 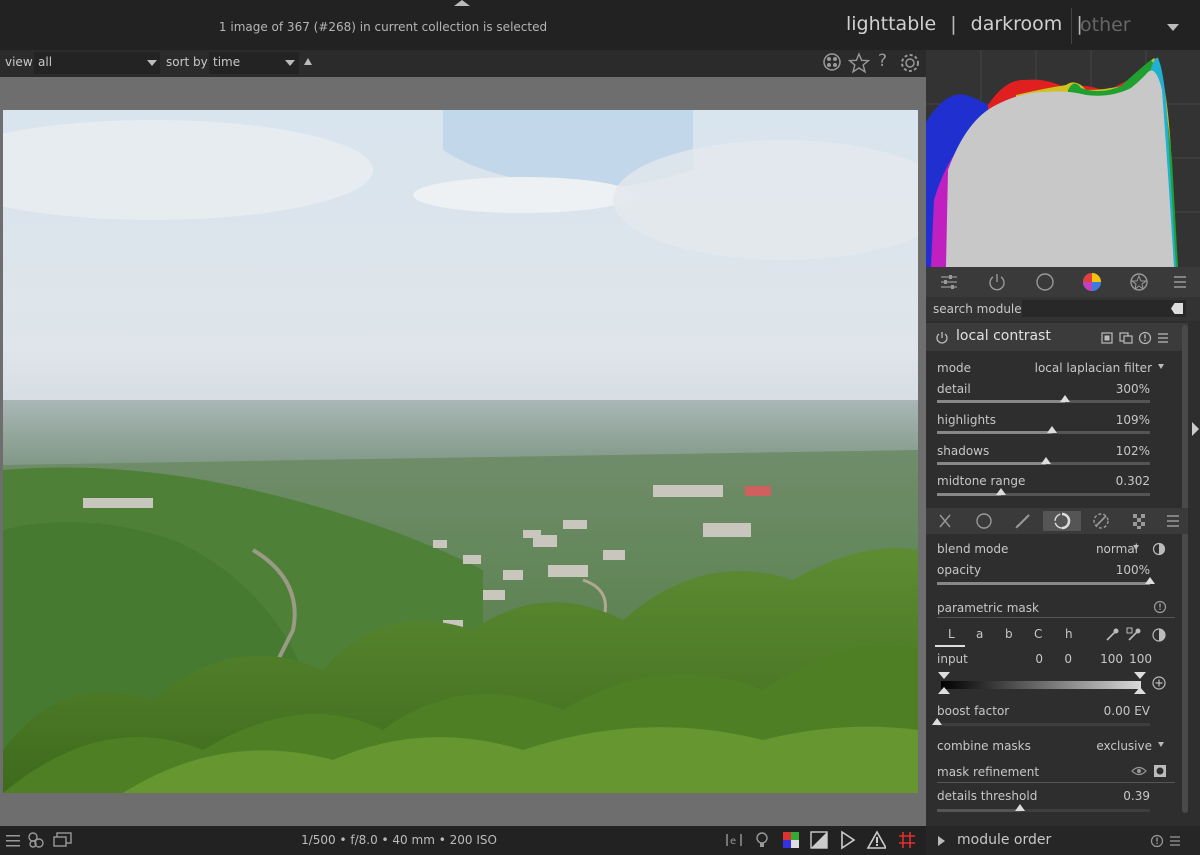 I want to click on channel-tab-a: a, so click(x=979, y=634).